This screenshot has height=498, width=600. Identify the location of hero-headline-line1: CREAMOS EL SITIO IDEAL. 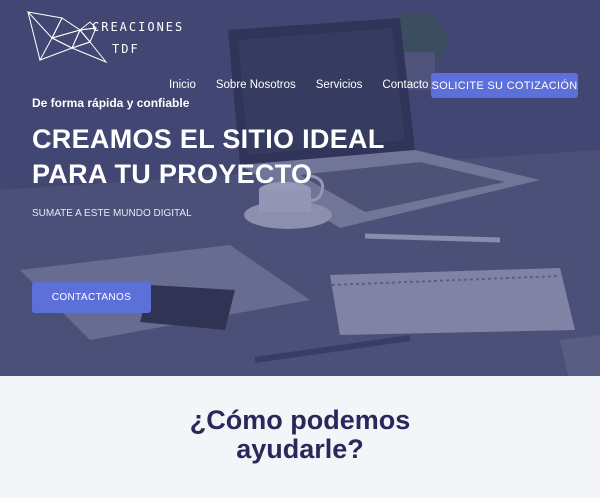
(208, 139).